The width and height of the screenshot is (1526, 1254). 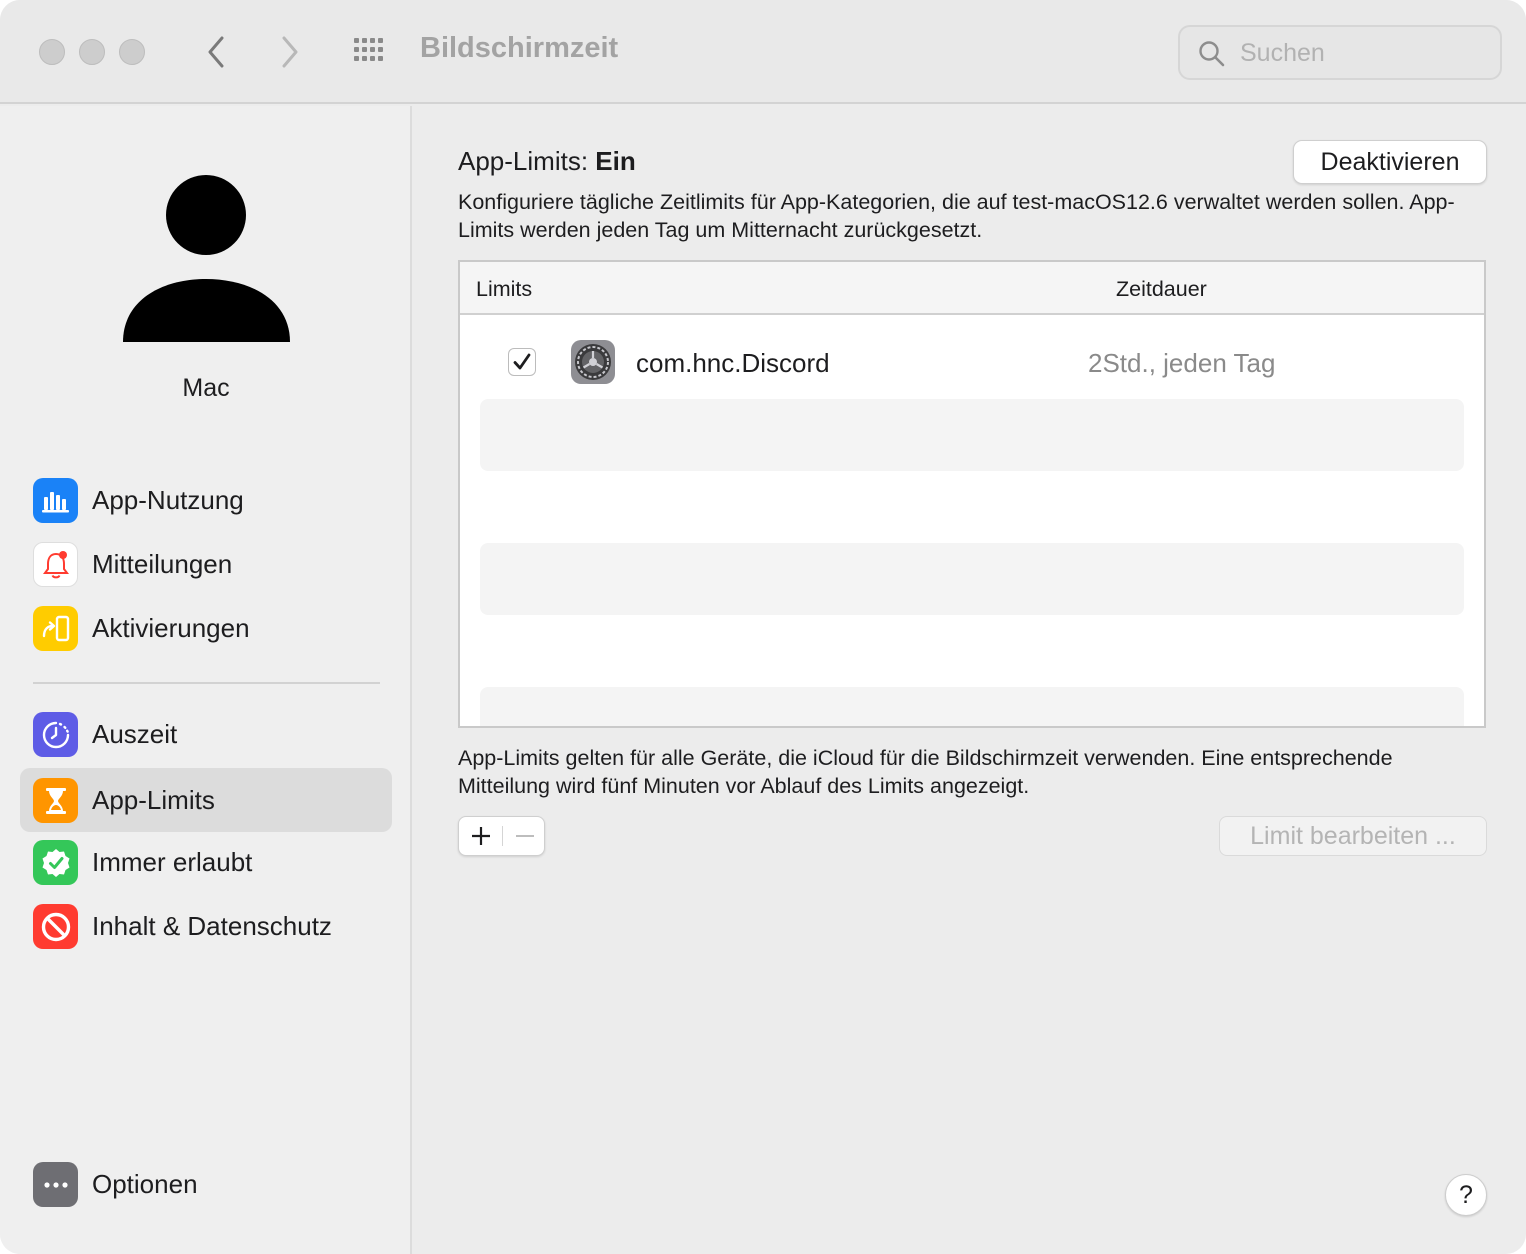 What do you see at coordinates (206, 683) in the screenshot?
I see `sidebar-divider` at bounding box center [206, 683].